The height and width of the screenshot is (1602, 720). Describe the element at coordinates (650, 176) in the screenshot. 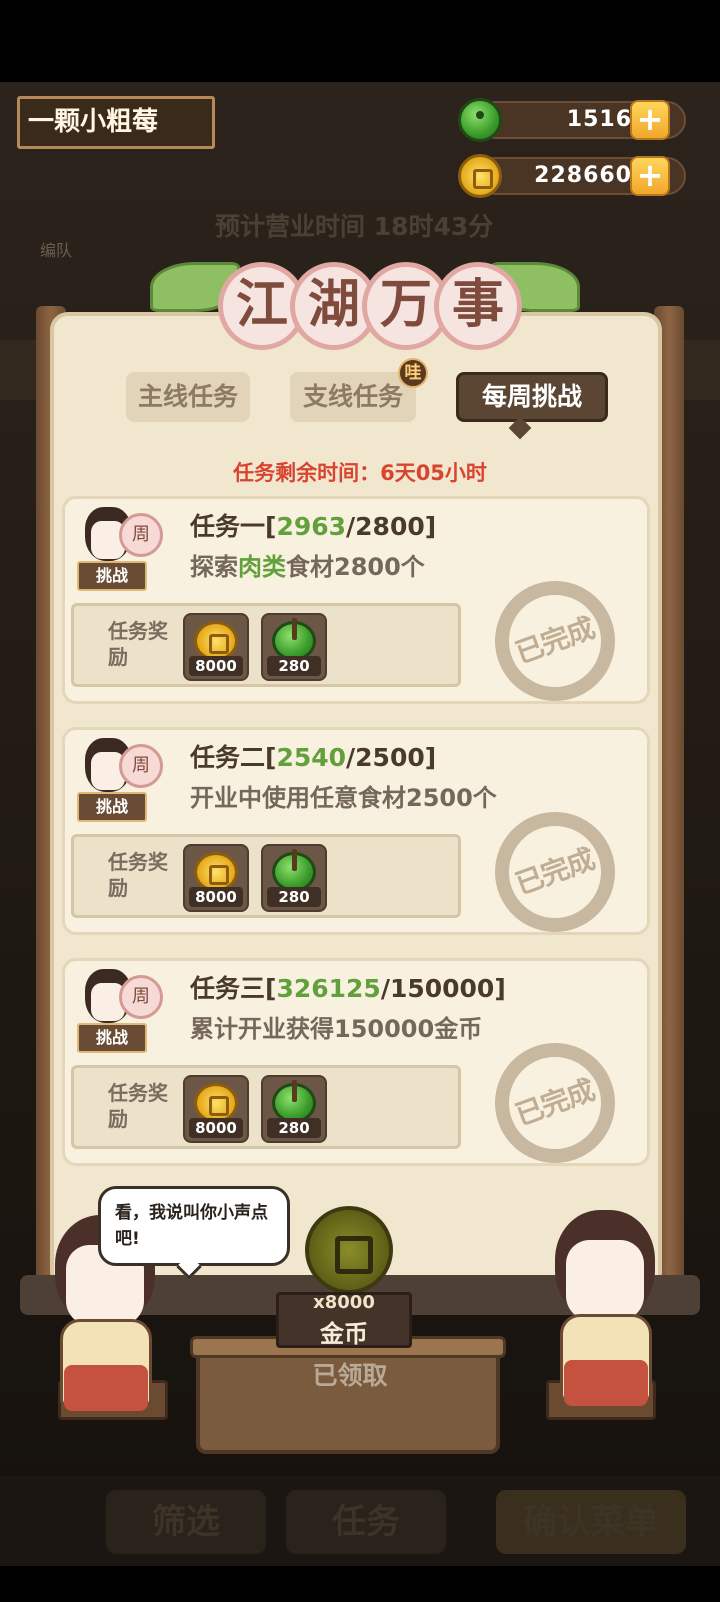

I see `add-coins-button: +` at that location.